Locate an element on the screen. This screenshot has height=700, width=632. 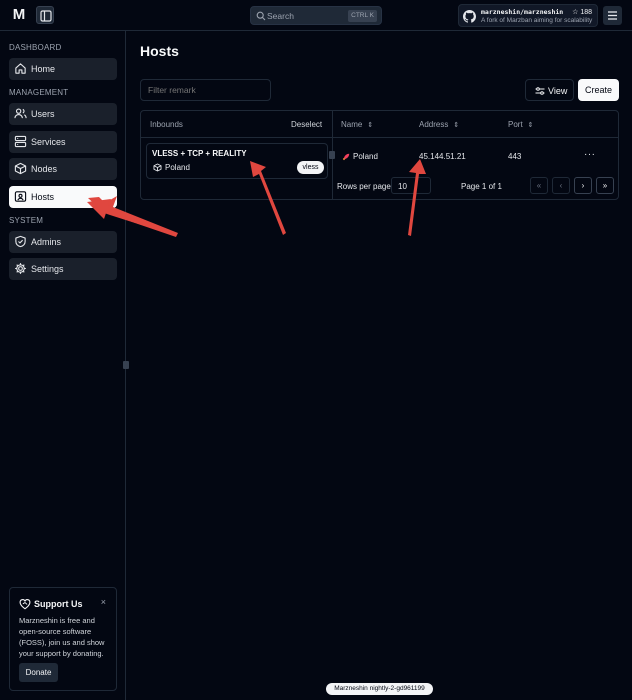
search-icon is located at coordinates (261, 16).